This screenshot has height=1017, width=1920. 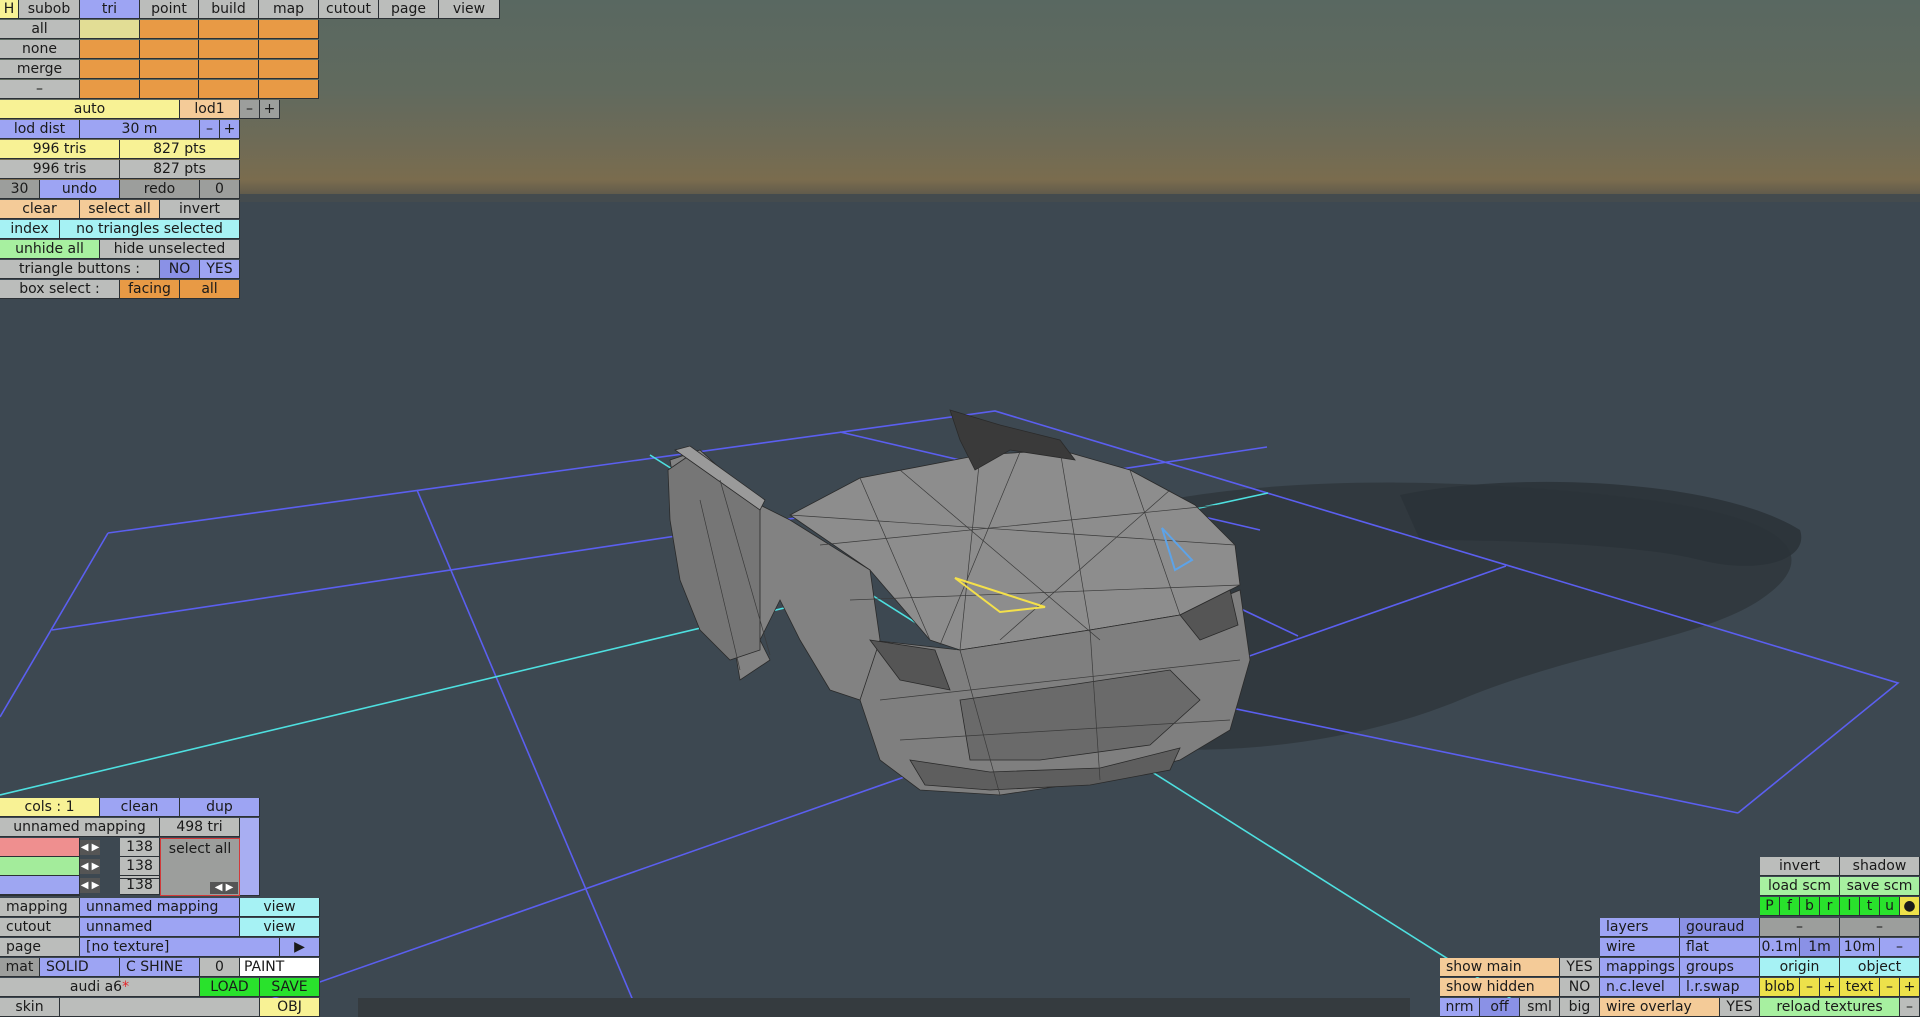 I want to click on subob-all-button: all, so click(x=40, y=29).